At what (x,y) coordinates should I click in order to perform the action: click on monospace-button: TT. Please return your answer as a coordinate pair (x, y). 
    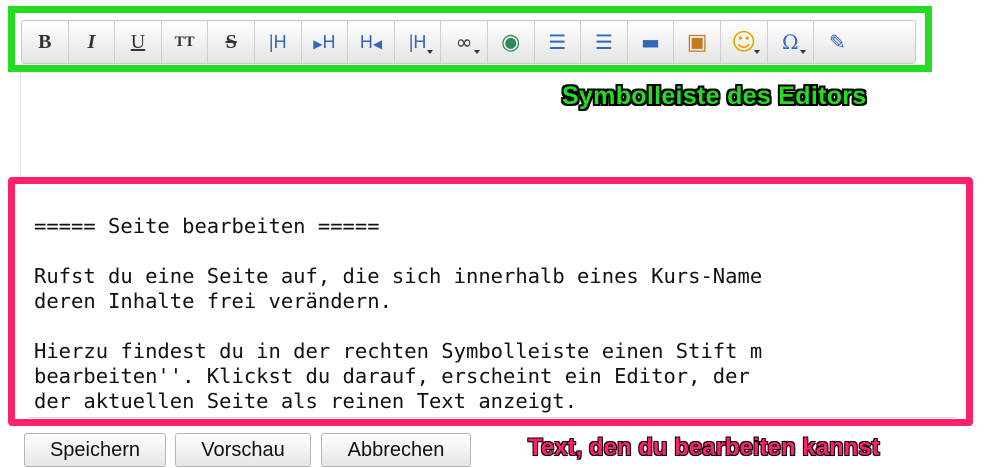
    Looking at the image, I should click on (185, 42).